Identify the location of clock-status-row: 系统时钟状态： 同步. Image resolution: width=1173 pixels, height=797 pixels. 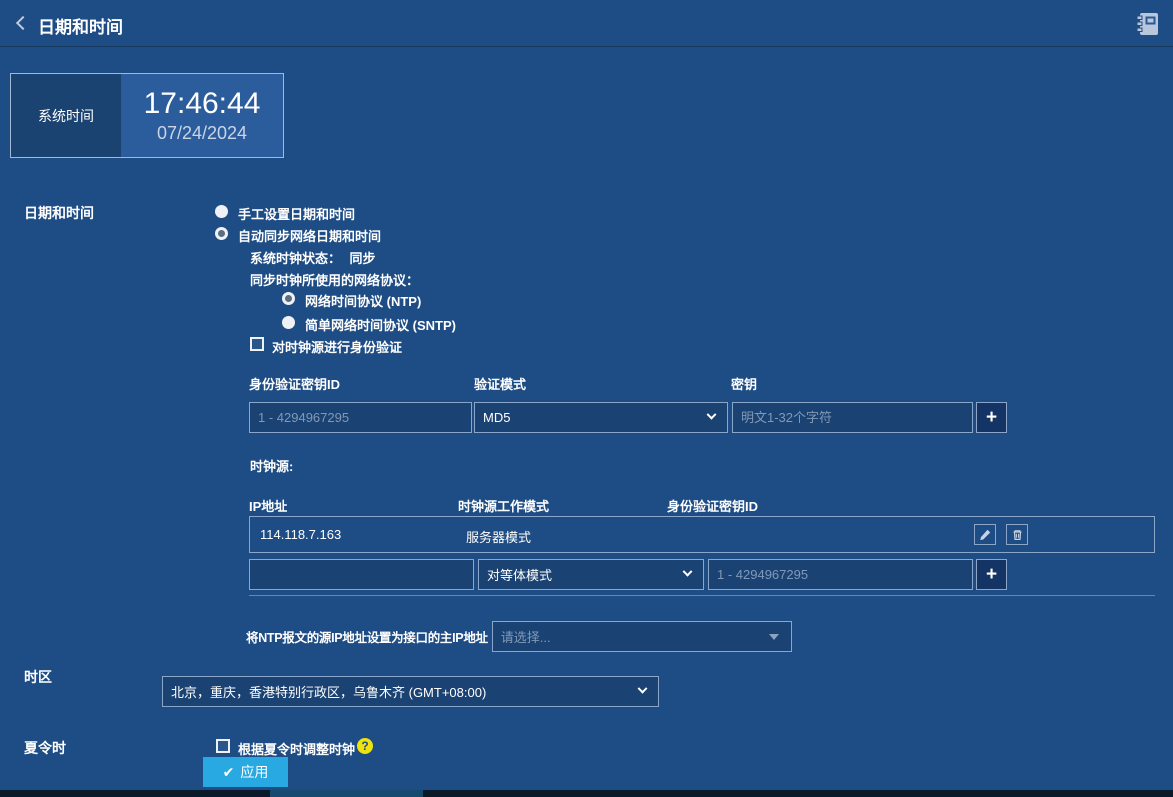
(312, 258).